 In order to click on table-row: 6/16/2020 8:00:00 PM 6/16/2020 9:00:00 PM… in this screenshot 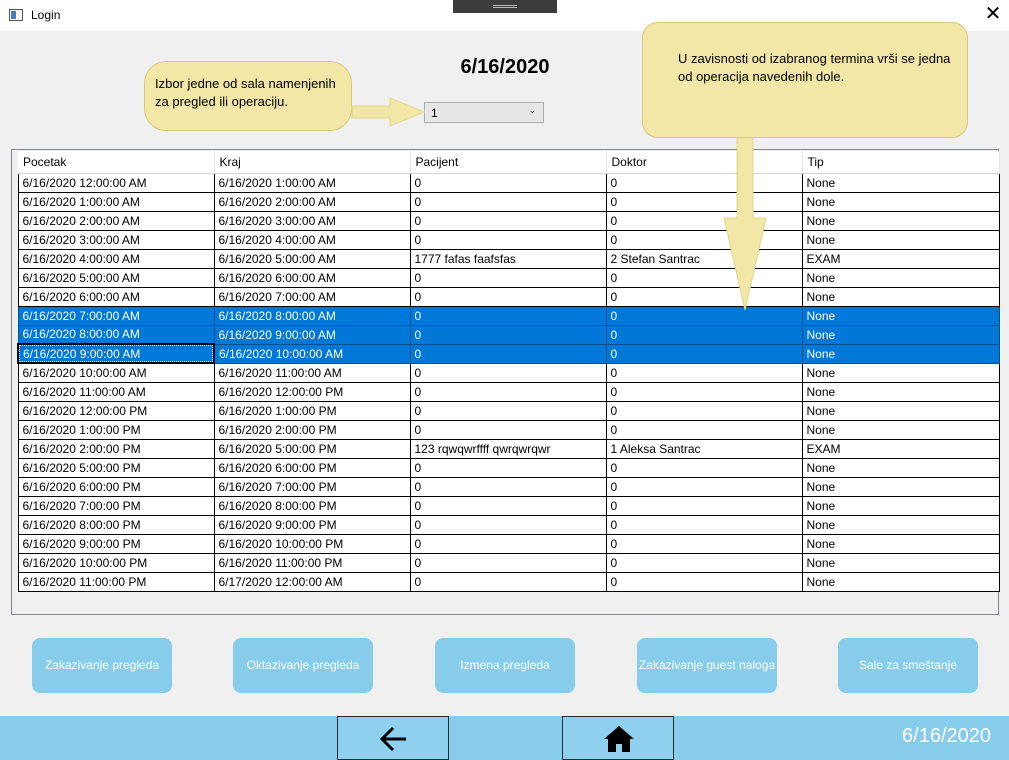, I will do `click(508, 524)`.